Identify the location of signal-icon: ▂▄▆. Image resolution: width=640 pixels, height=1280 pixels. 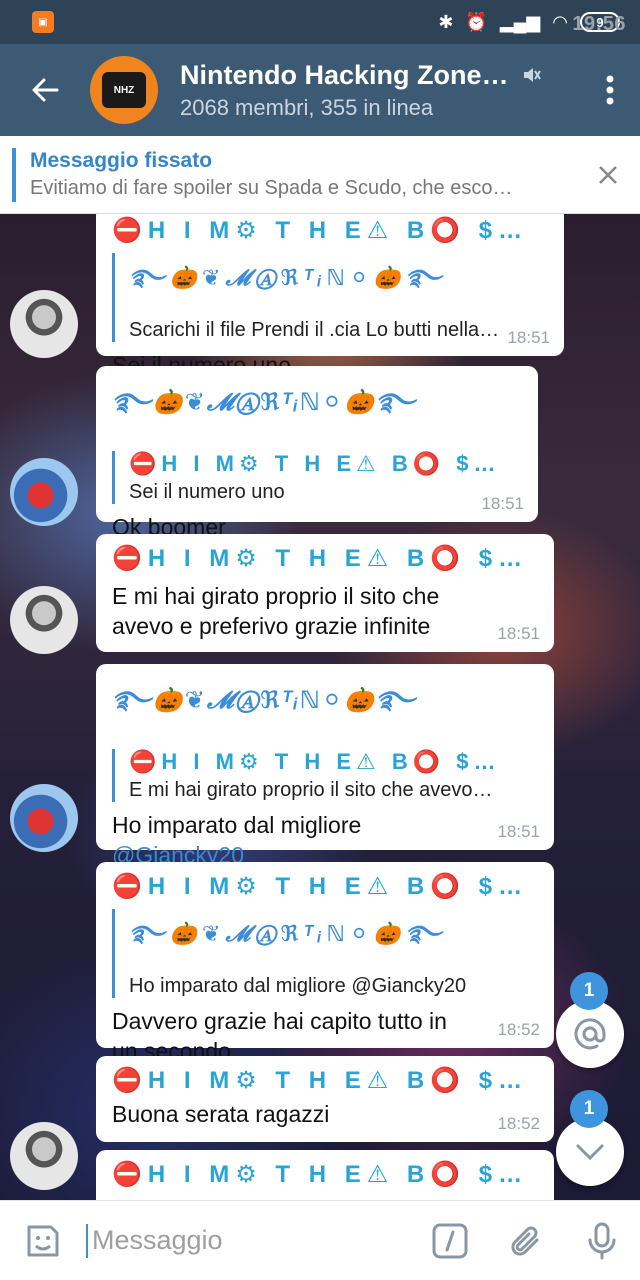
(520, 21).